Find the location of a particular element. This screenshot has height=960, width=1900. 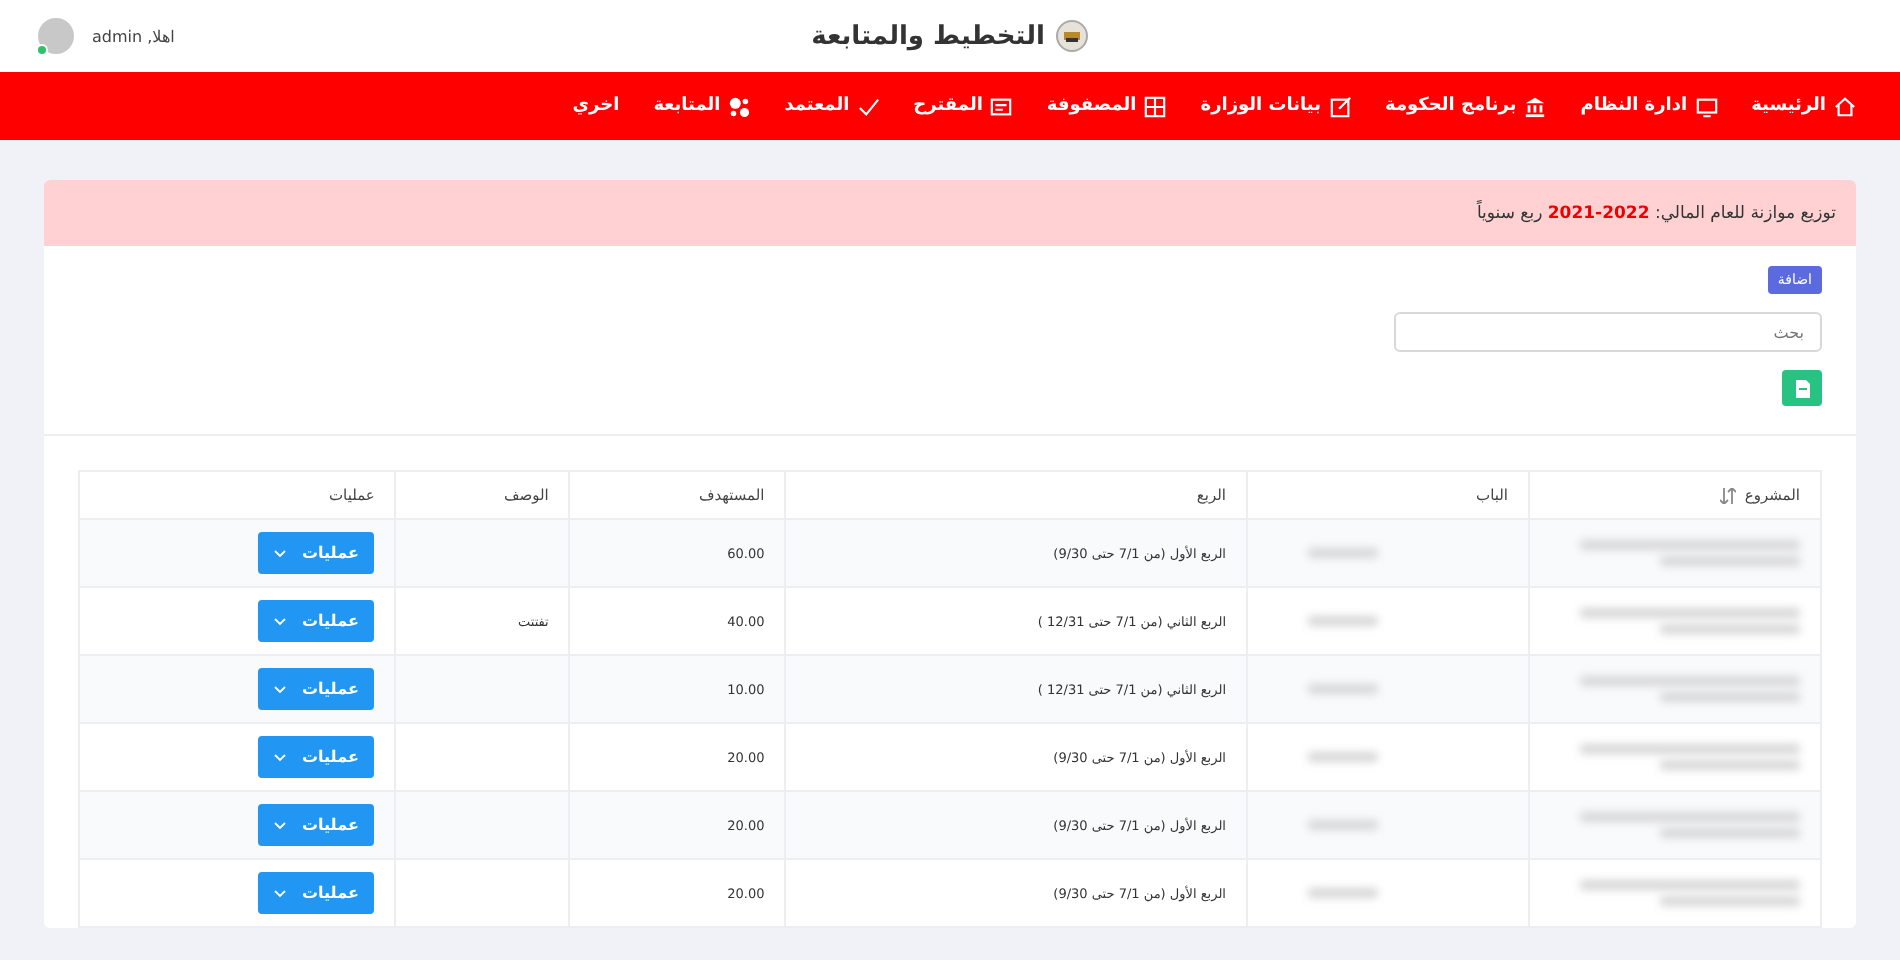

monitor-icon is located at coordinates (1706, 106).